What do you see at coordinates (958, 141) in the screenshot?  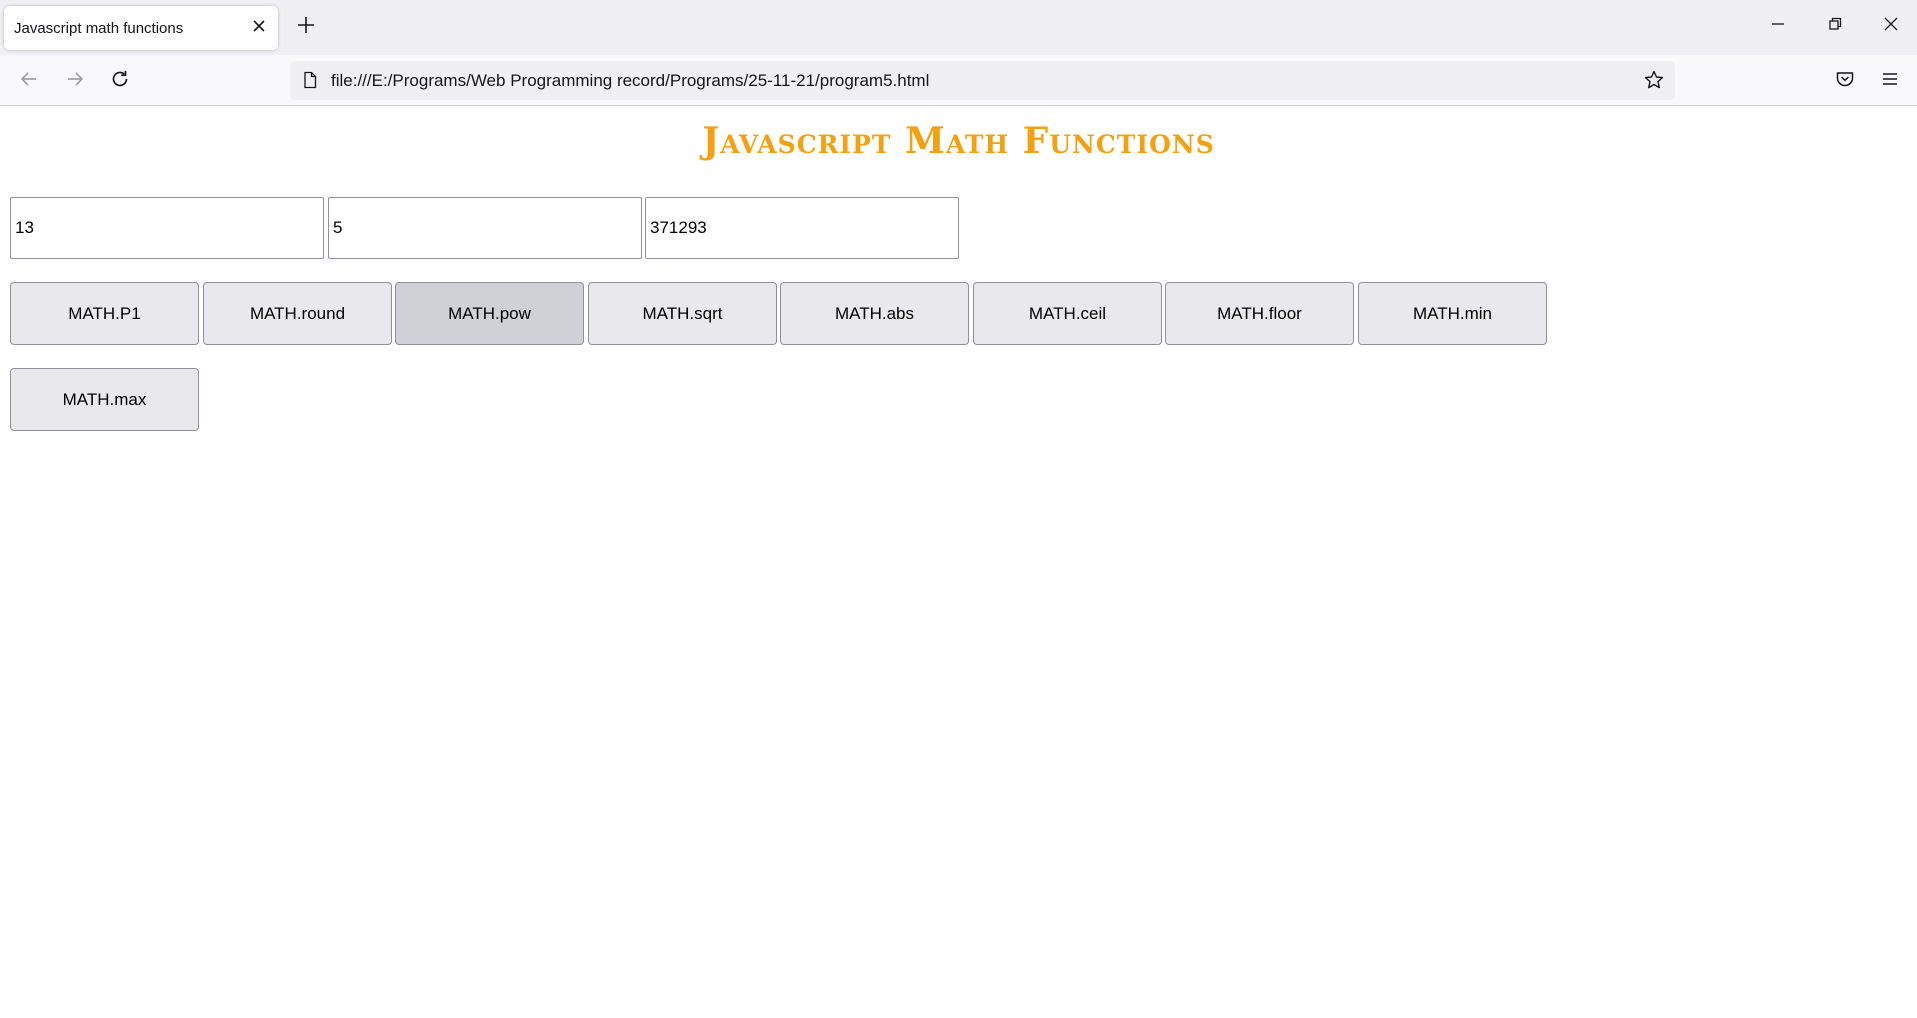 I see `page-heading: Javascript Math Functions` at bounding box center [958, 141].